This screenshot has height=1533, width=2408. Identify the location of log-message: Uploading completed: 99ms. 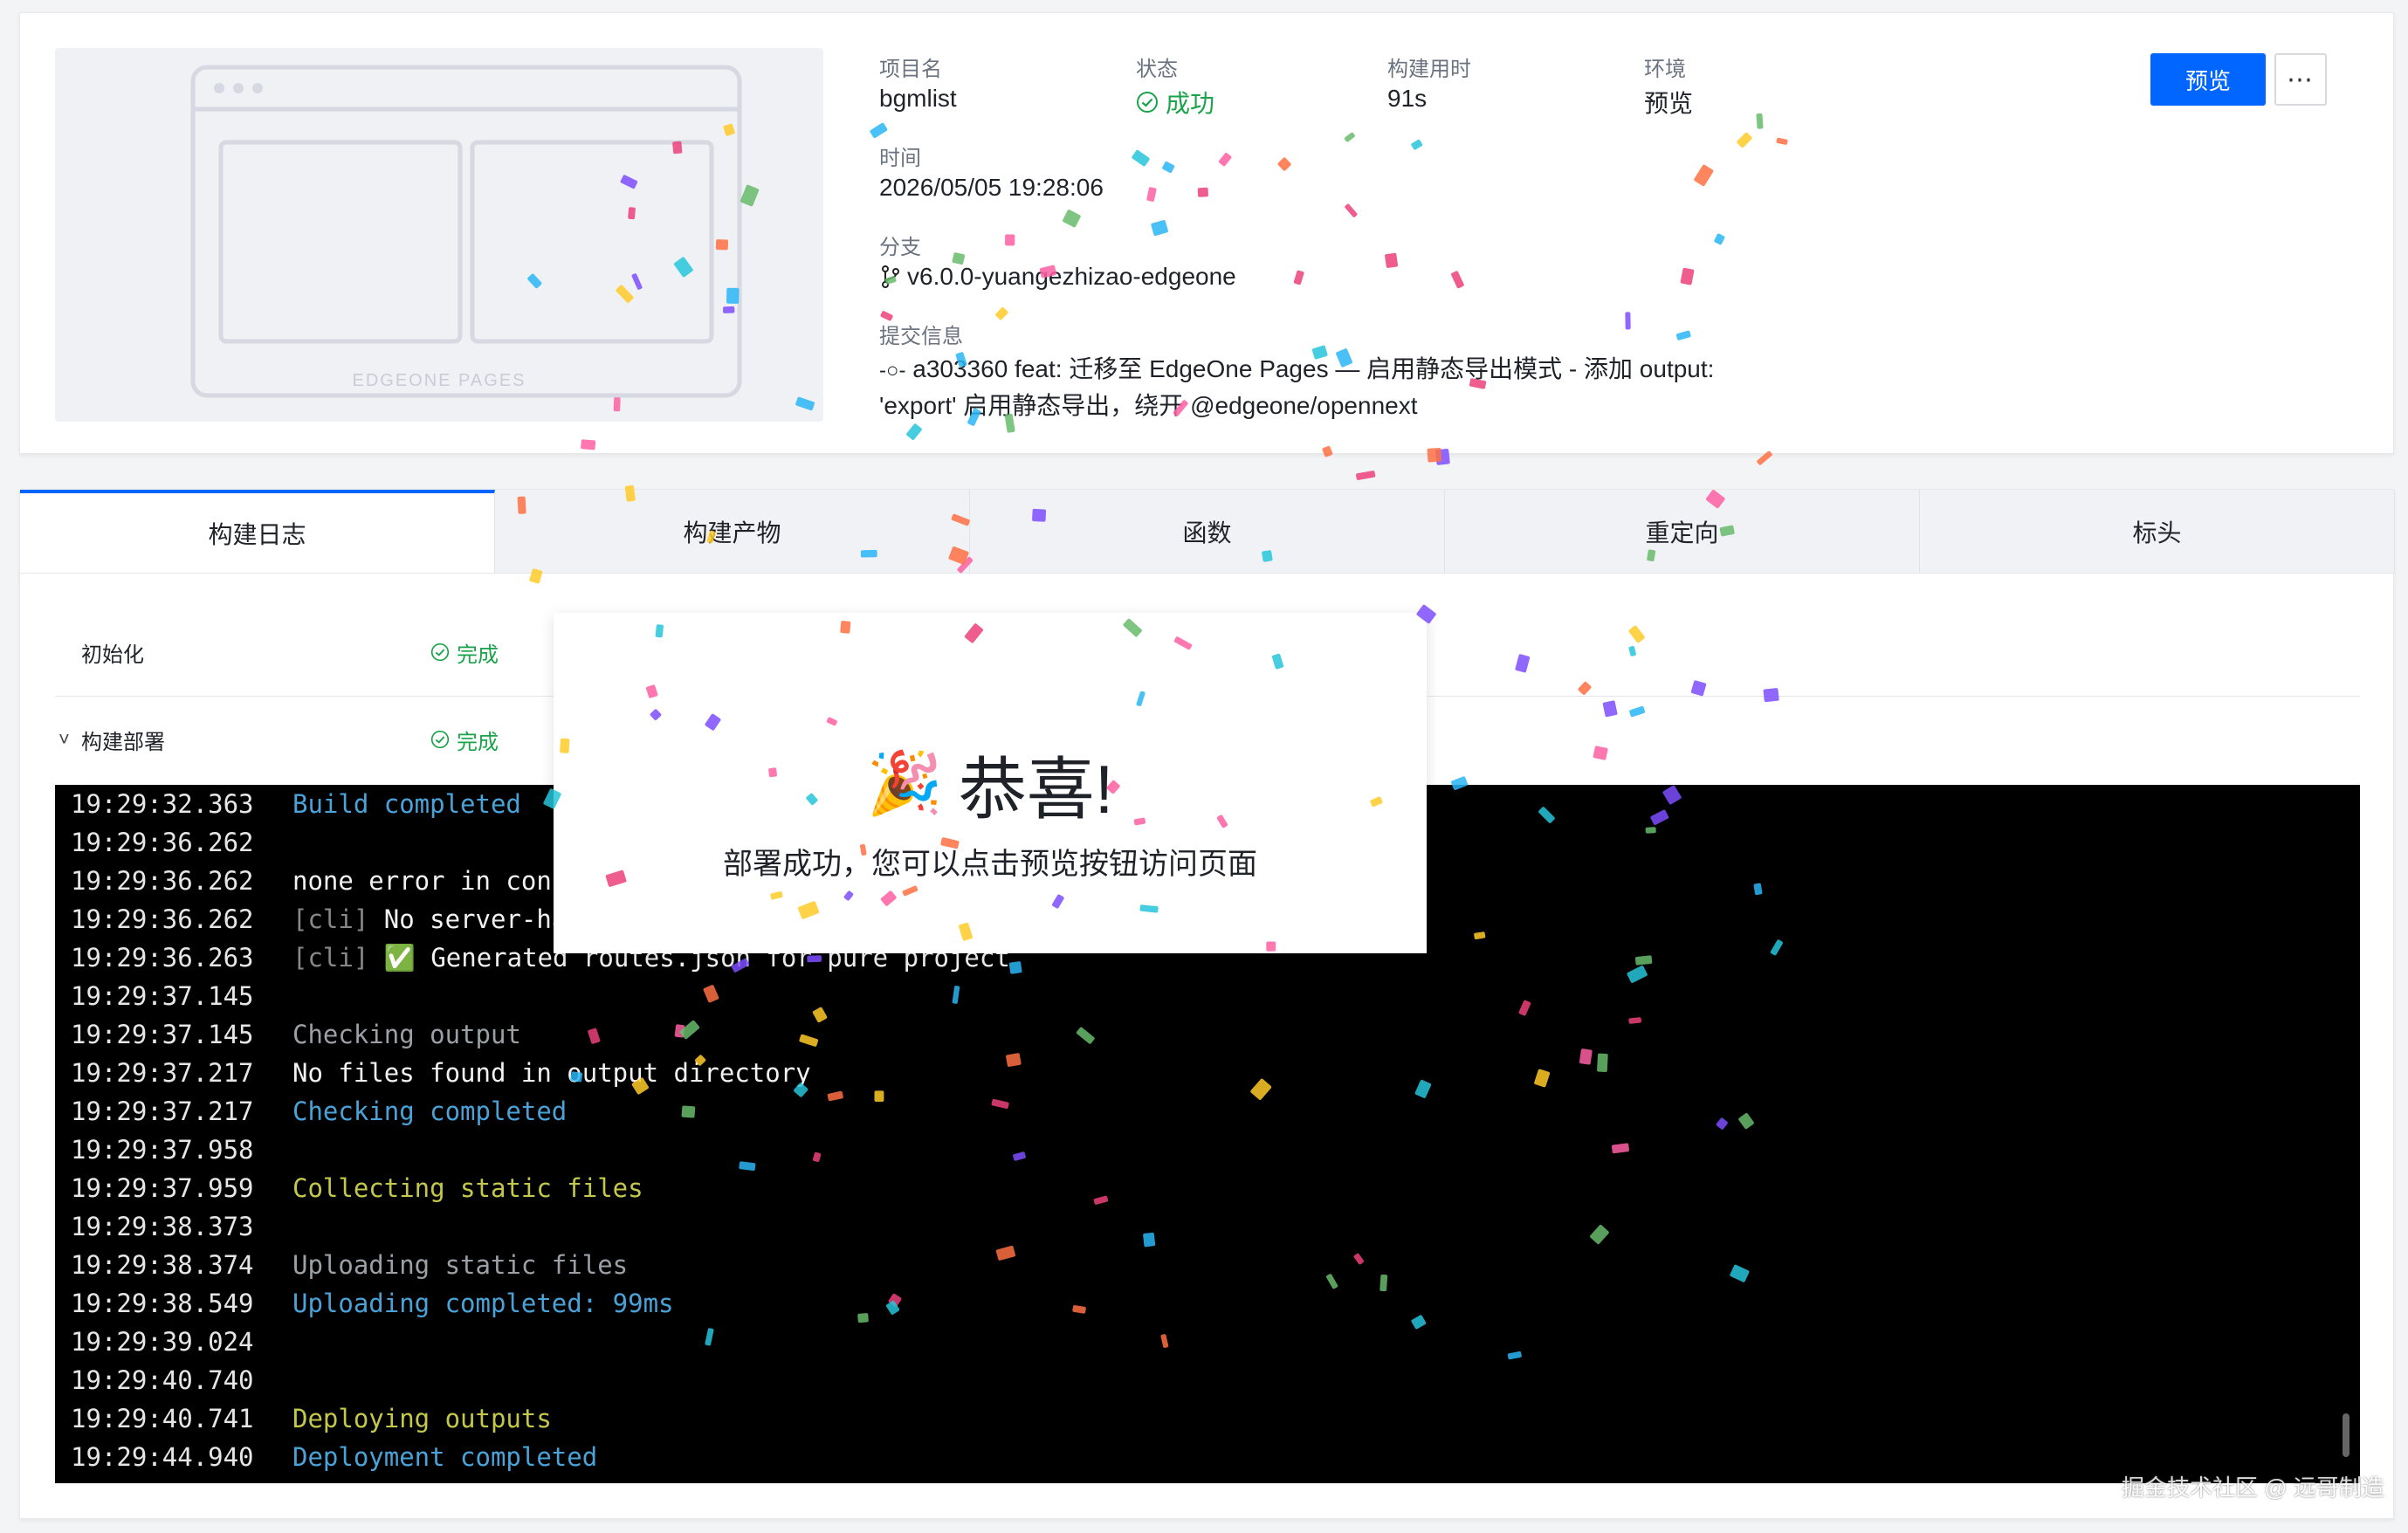
(483, 1303).